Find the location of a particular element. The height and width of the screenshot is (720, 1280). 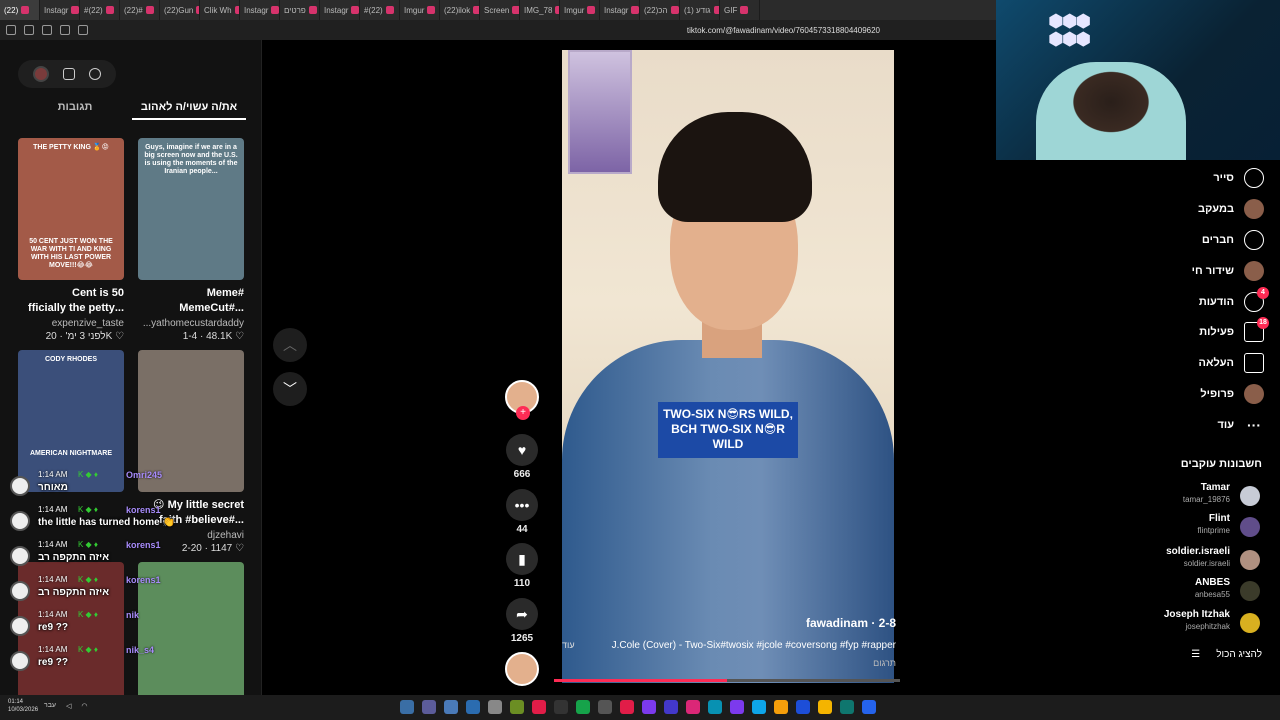

author-name: fawadinam is located at coordinates (837, 623).